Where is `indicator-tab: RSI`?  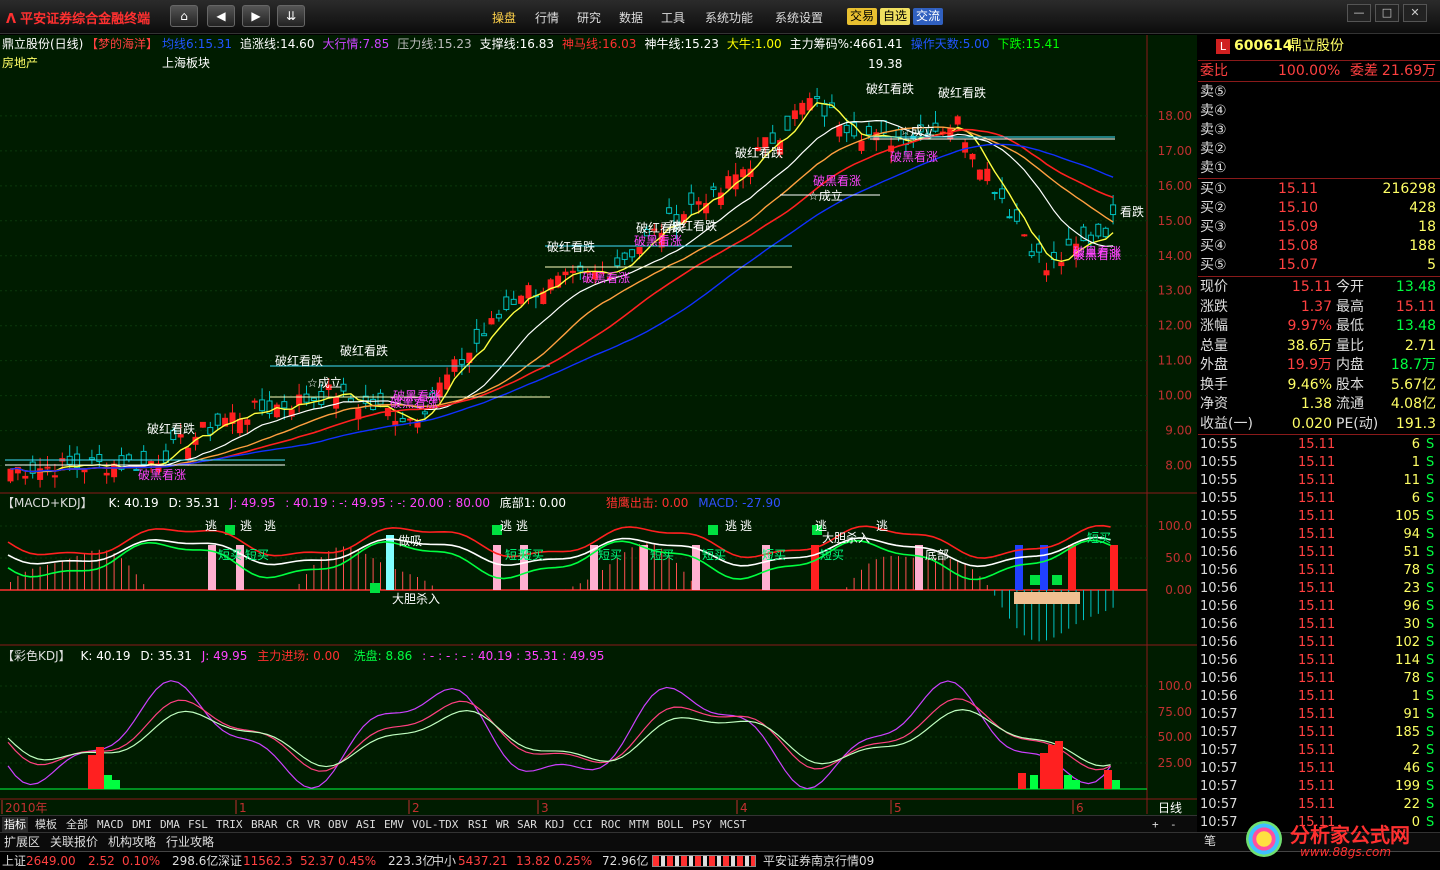
indicator-tab: RSI is located at coordinates (478, 824).